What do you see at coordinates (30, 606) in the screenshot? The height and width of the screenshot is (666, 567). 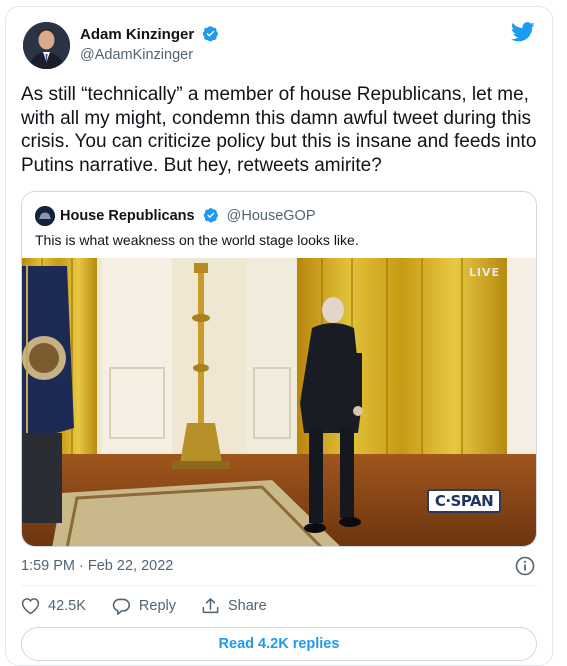 I see `heart-icon` at bounding box center [30, 606].